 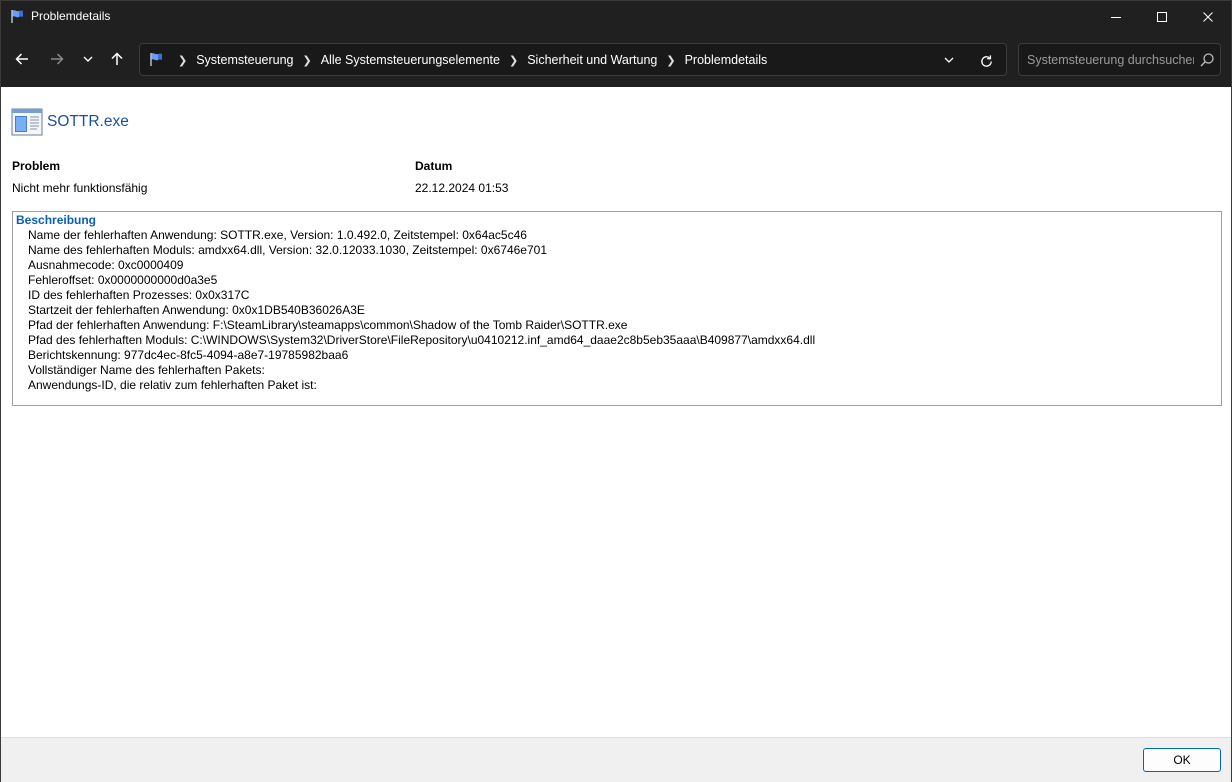 I want to click on breadcrumb-systemsteuerung: Systemsteuerung, so click(x=244, y=60).